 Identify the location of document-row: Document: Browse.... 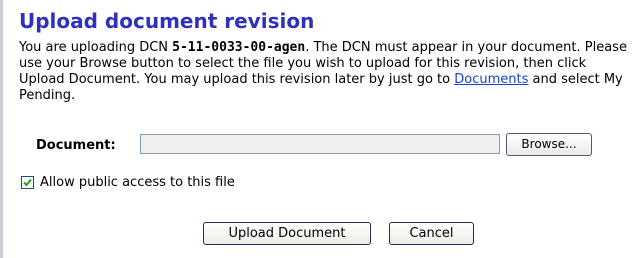
(325, 146).